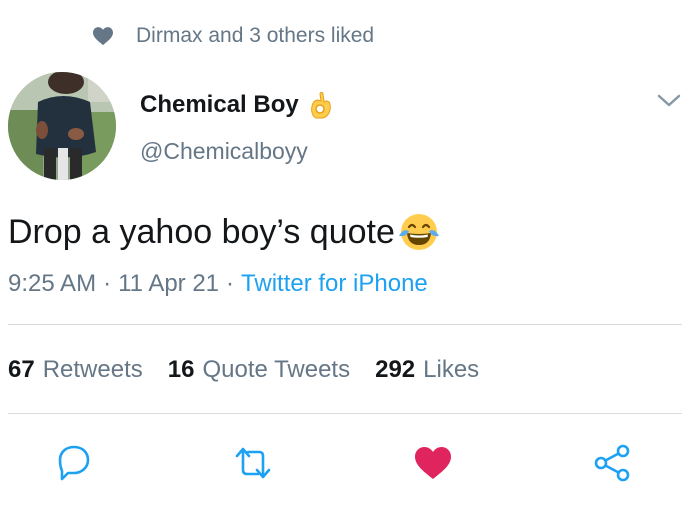 Image resolution: width=690 pixels, height=511 pixels. Describe the element at coordinates (395, 369) in the screenshot. I see `likes-count: 292` at that location.